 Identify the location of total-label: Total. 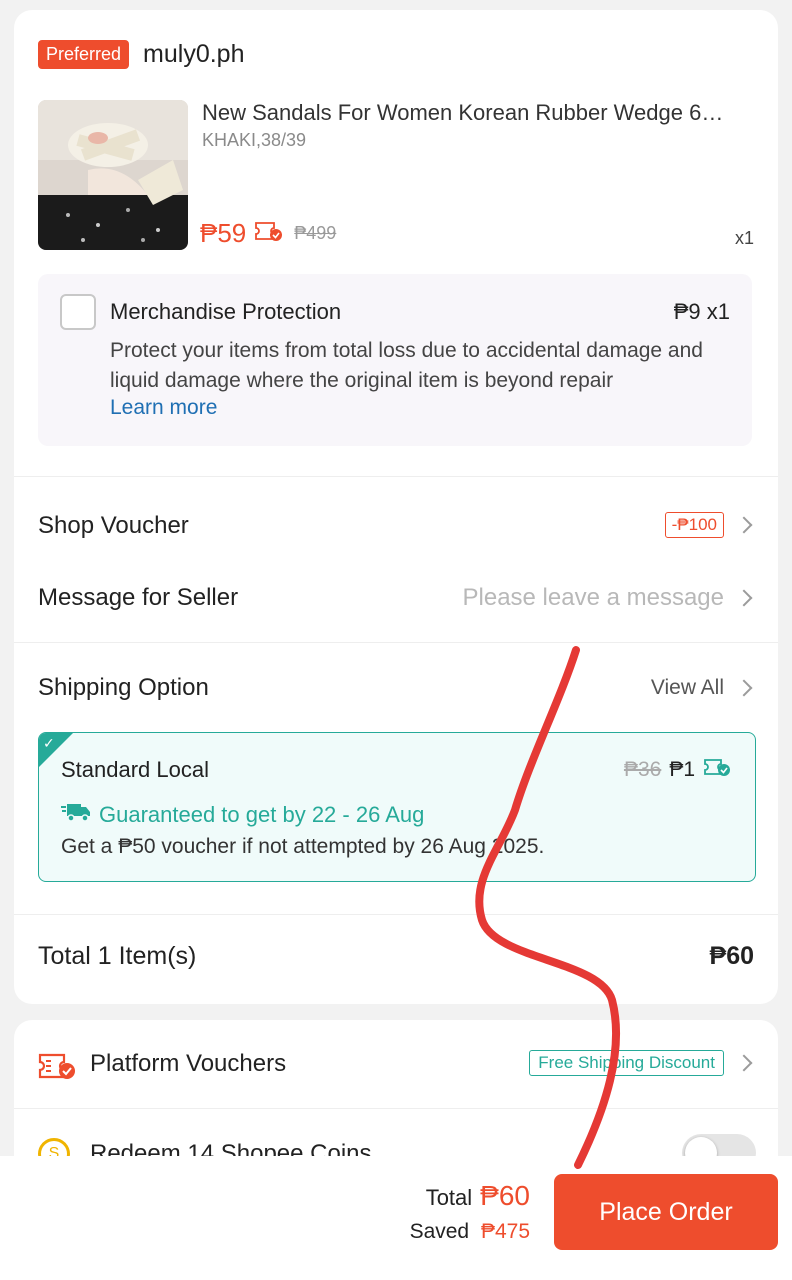
(449, 1197).